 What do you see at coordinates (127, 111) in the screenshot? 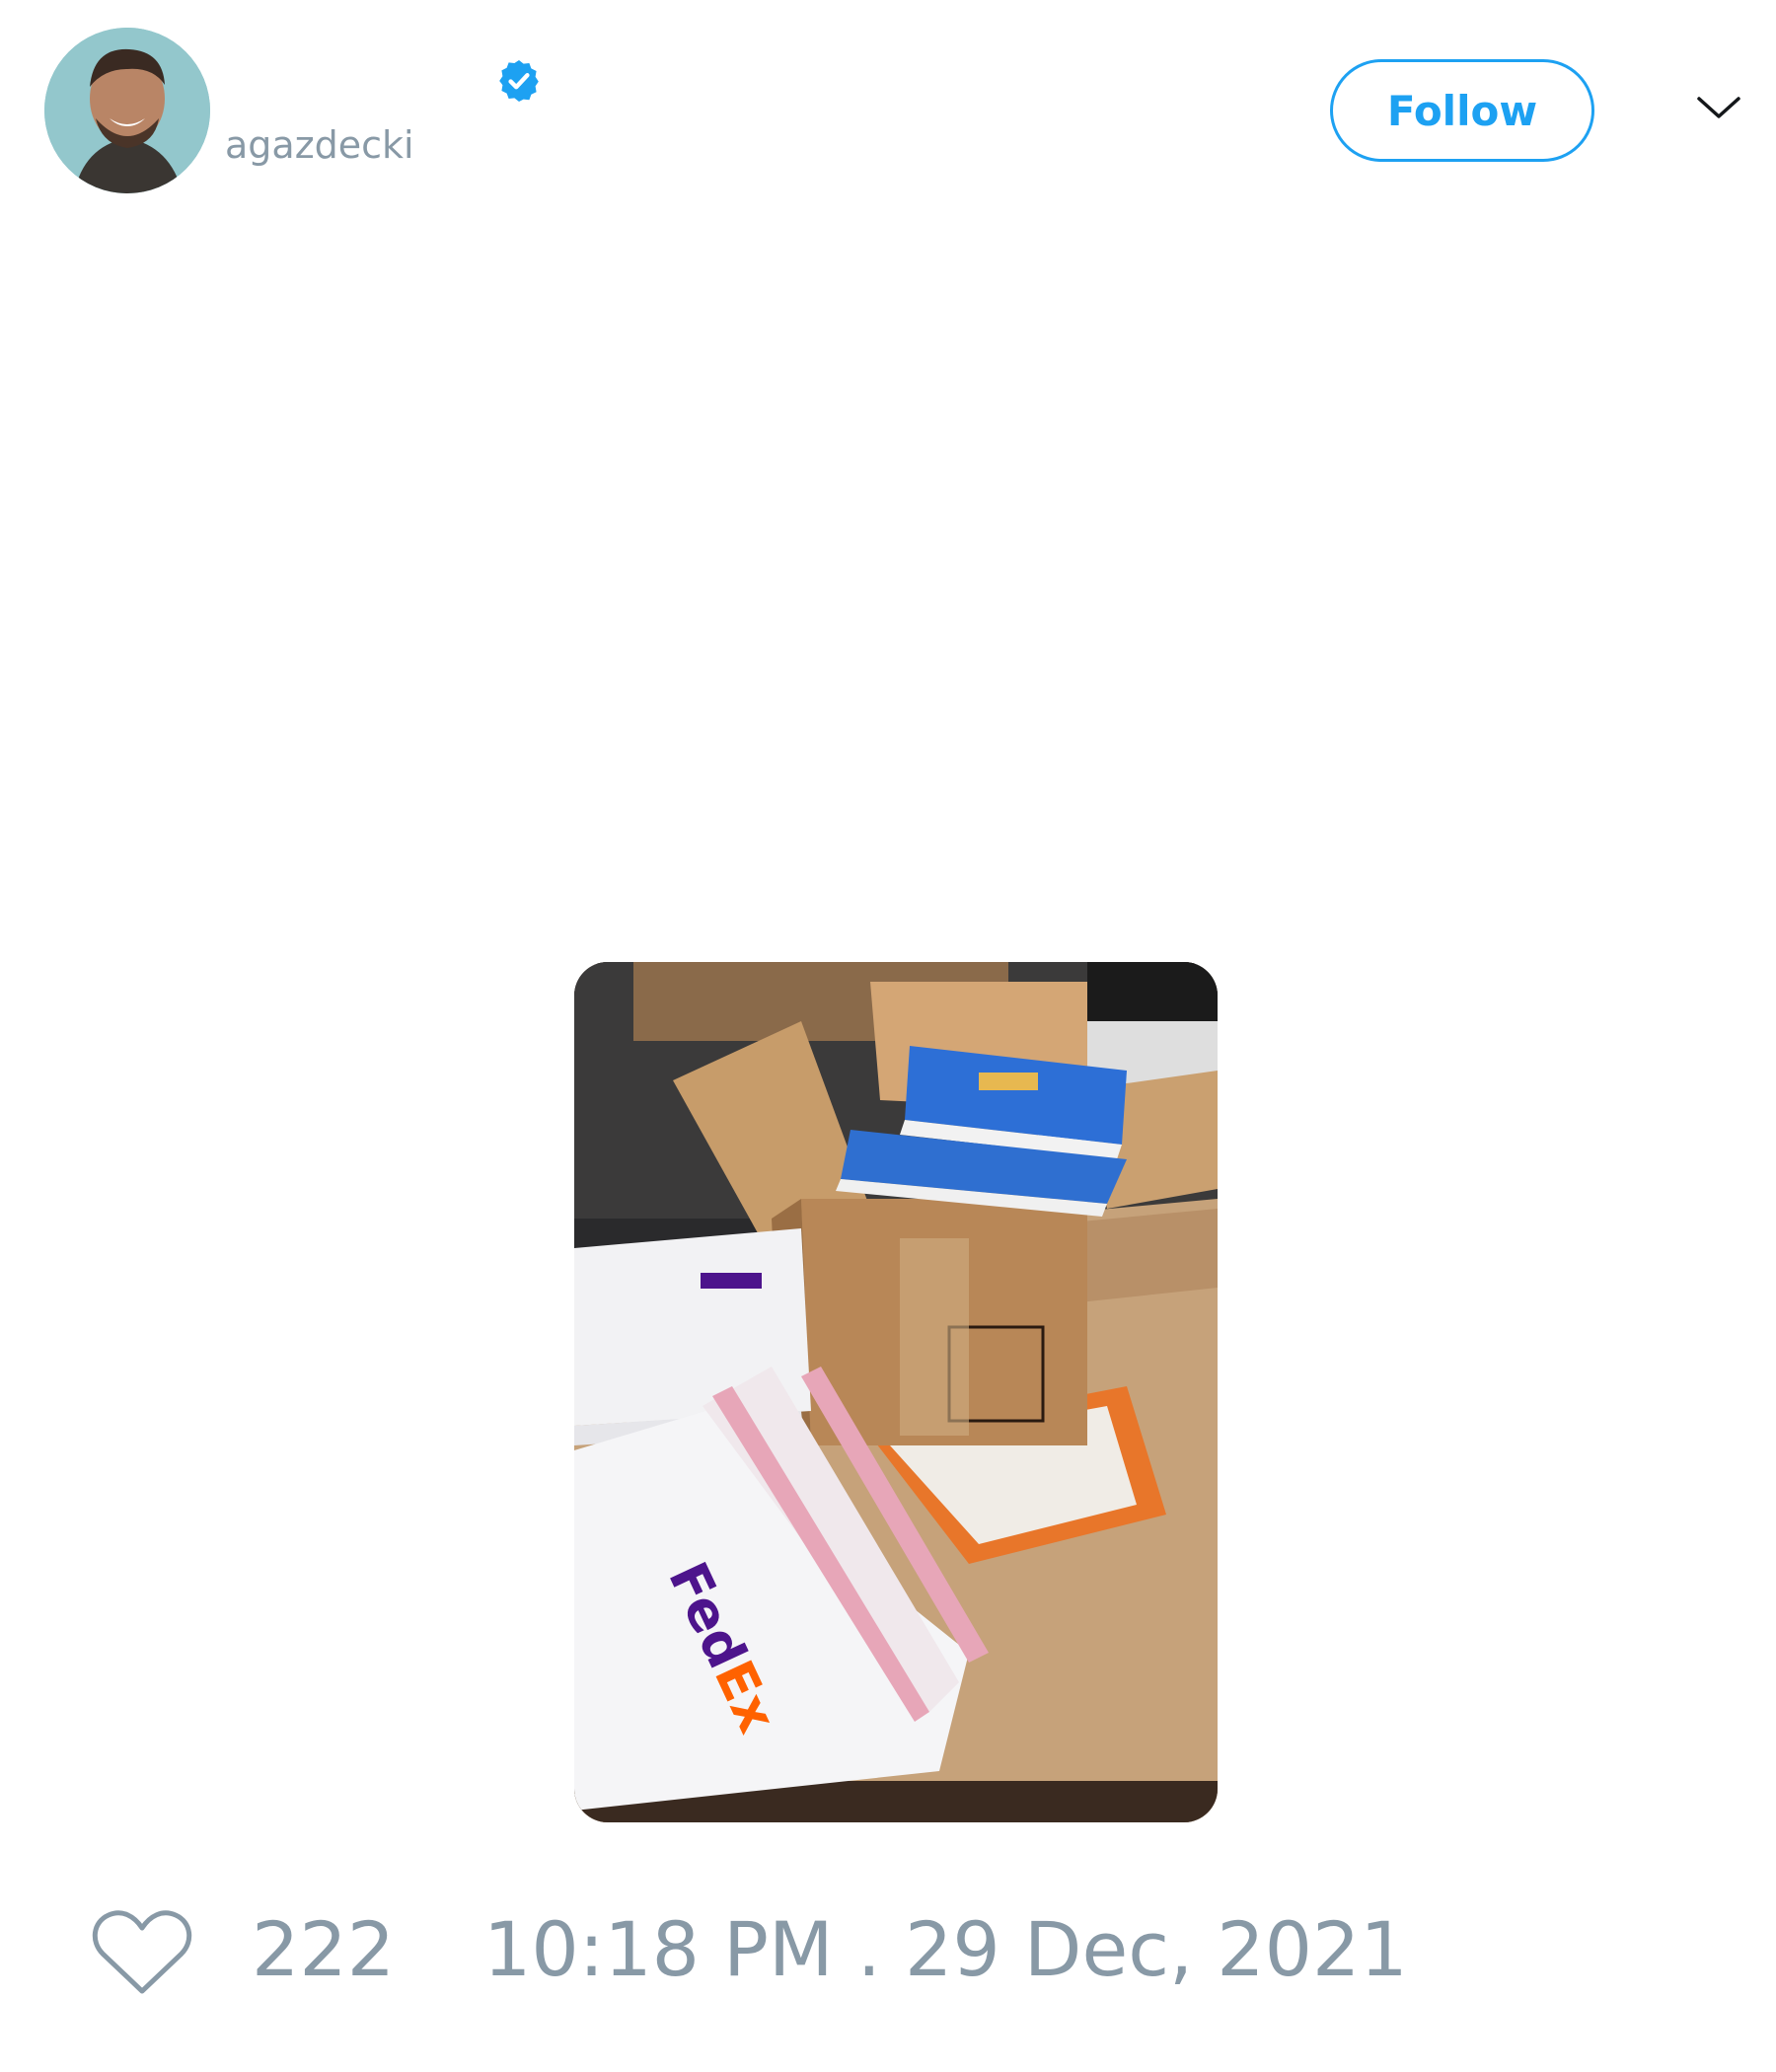
I see `avatar` at bounding box center [127, 111].